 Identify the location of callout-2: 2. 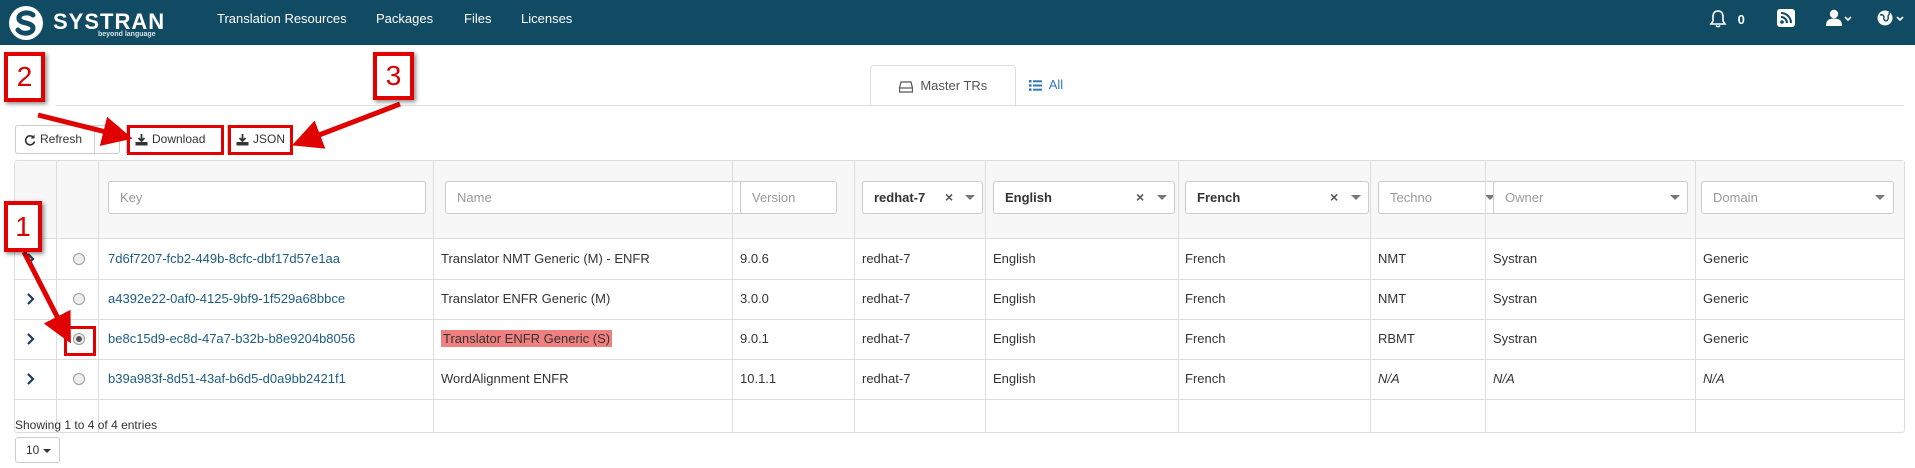
(24, 77).